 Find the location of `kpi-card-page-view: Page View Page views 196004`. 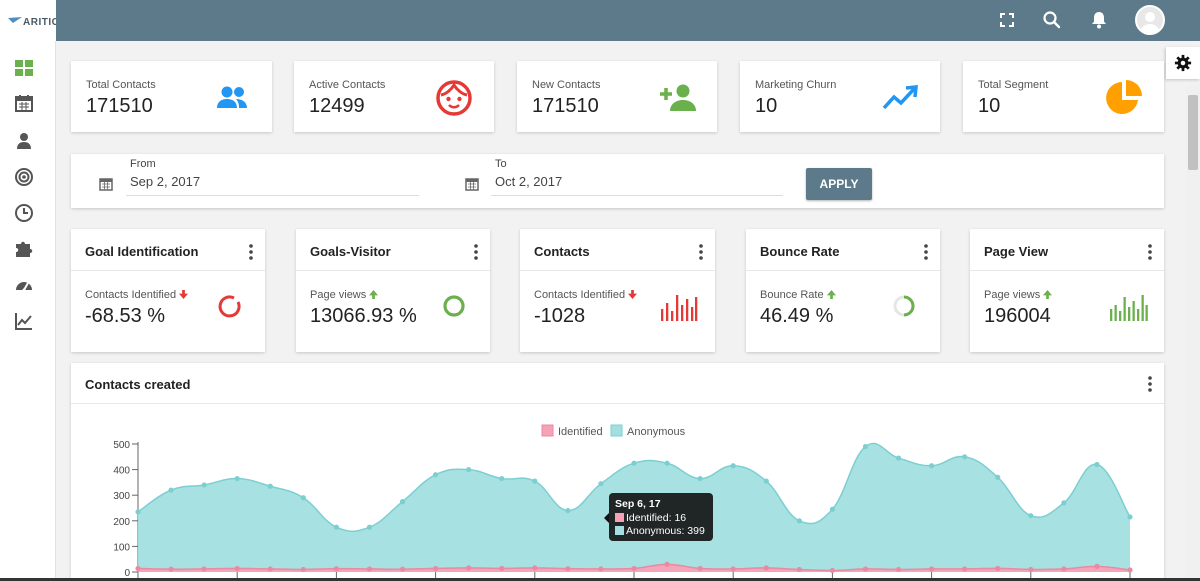

kpi-card-page-view: Page View Page views 196004 is located at coordinates (1067, 290).